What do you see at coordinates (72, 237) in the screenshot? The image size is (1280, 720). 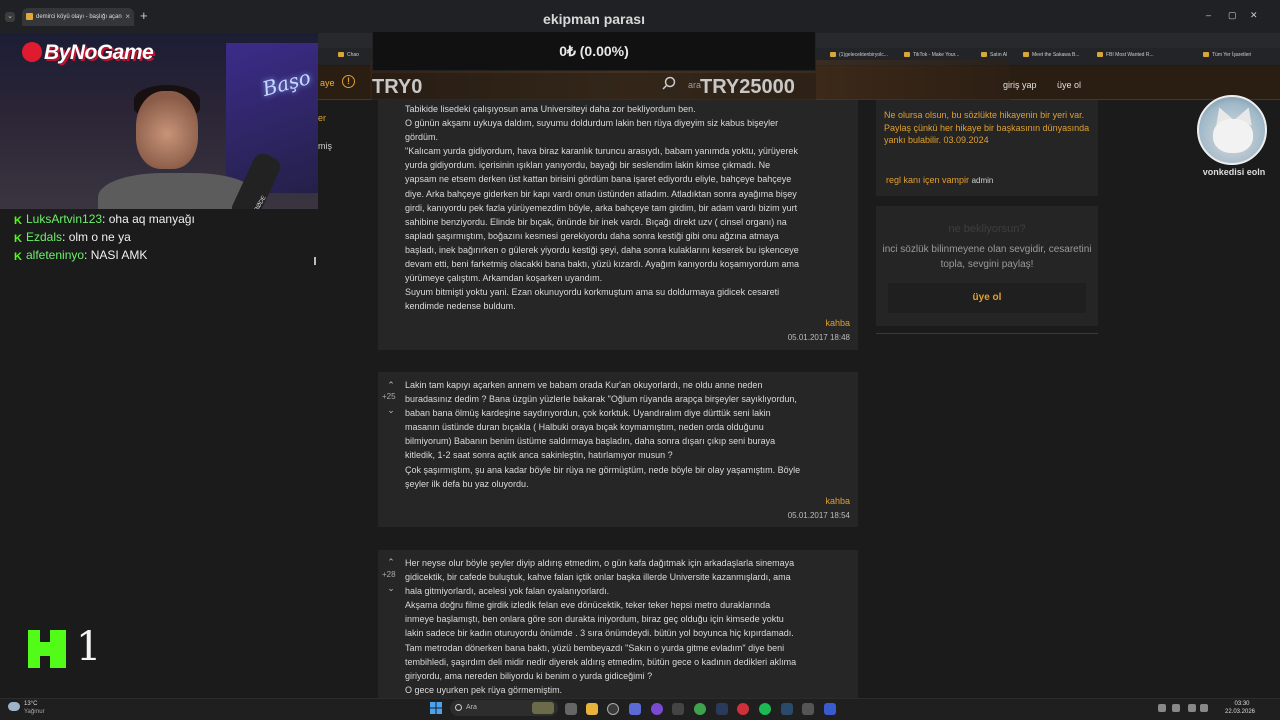 I see `chat-message: K Ezdals: olm o ne ya` at bounding box center [72, 237].